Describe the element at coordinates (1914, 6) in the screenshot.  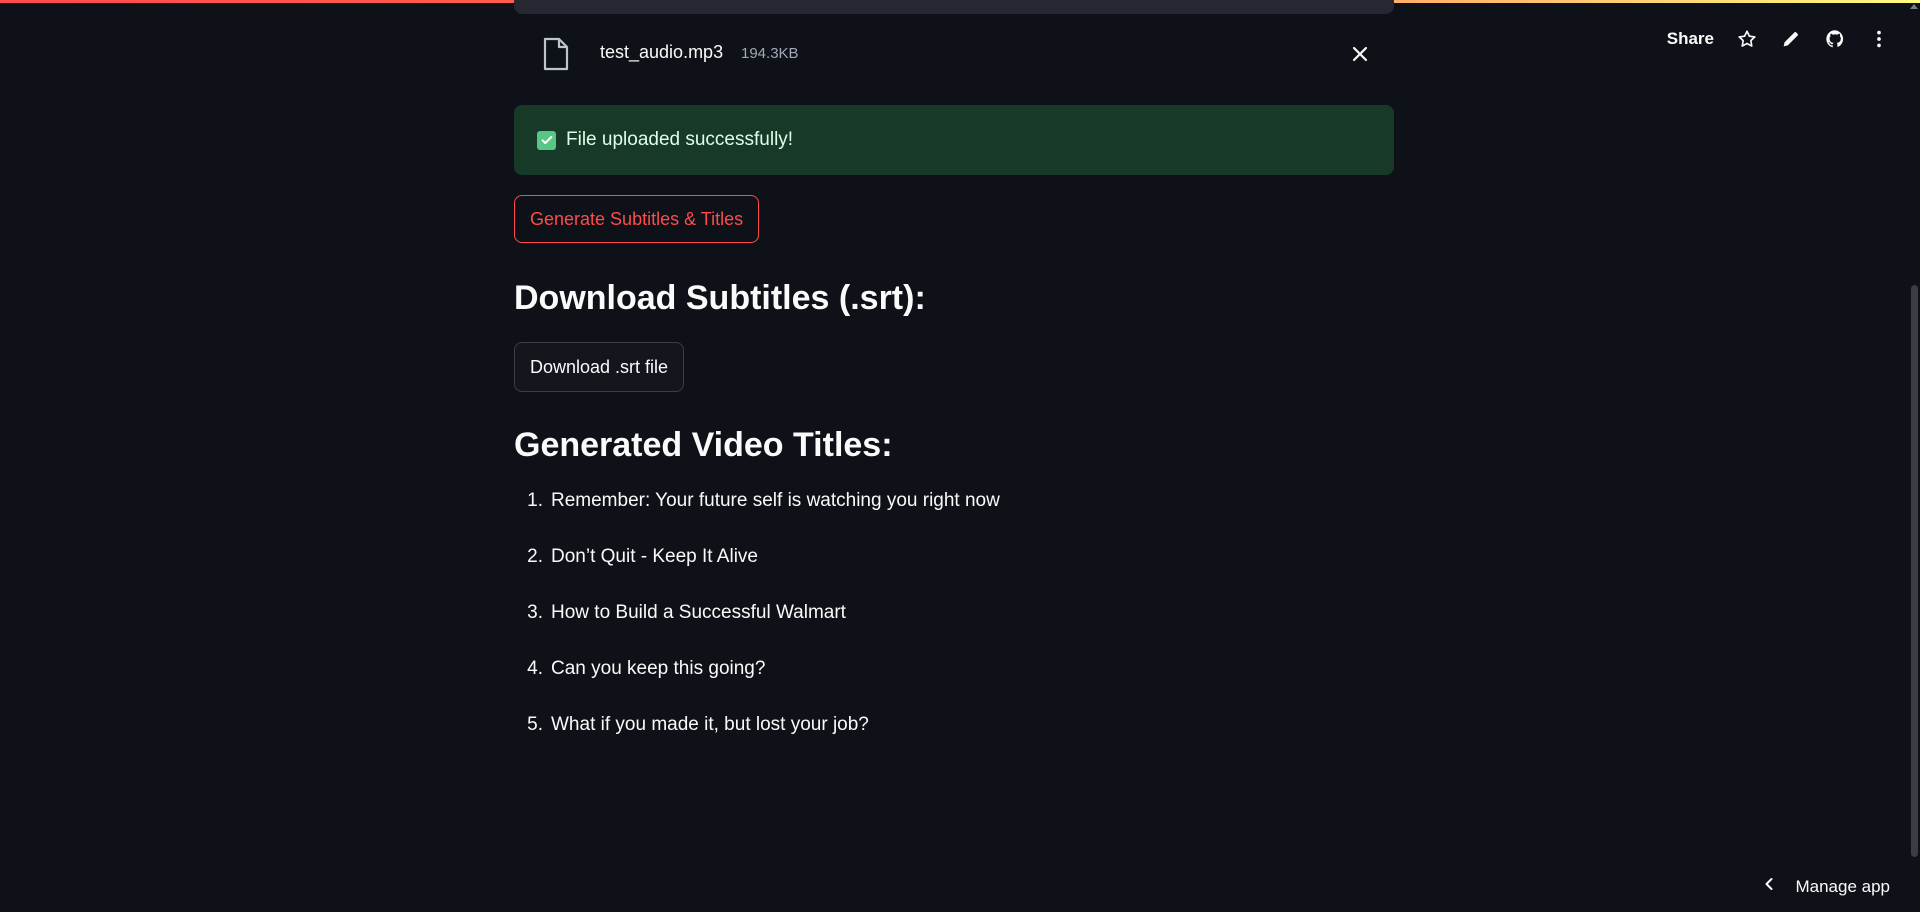
I see `scroll-up-arrow-icon` at that location.